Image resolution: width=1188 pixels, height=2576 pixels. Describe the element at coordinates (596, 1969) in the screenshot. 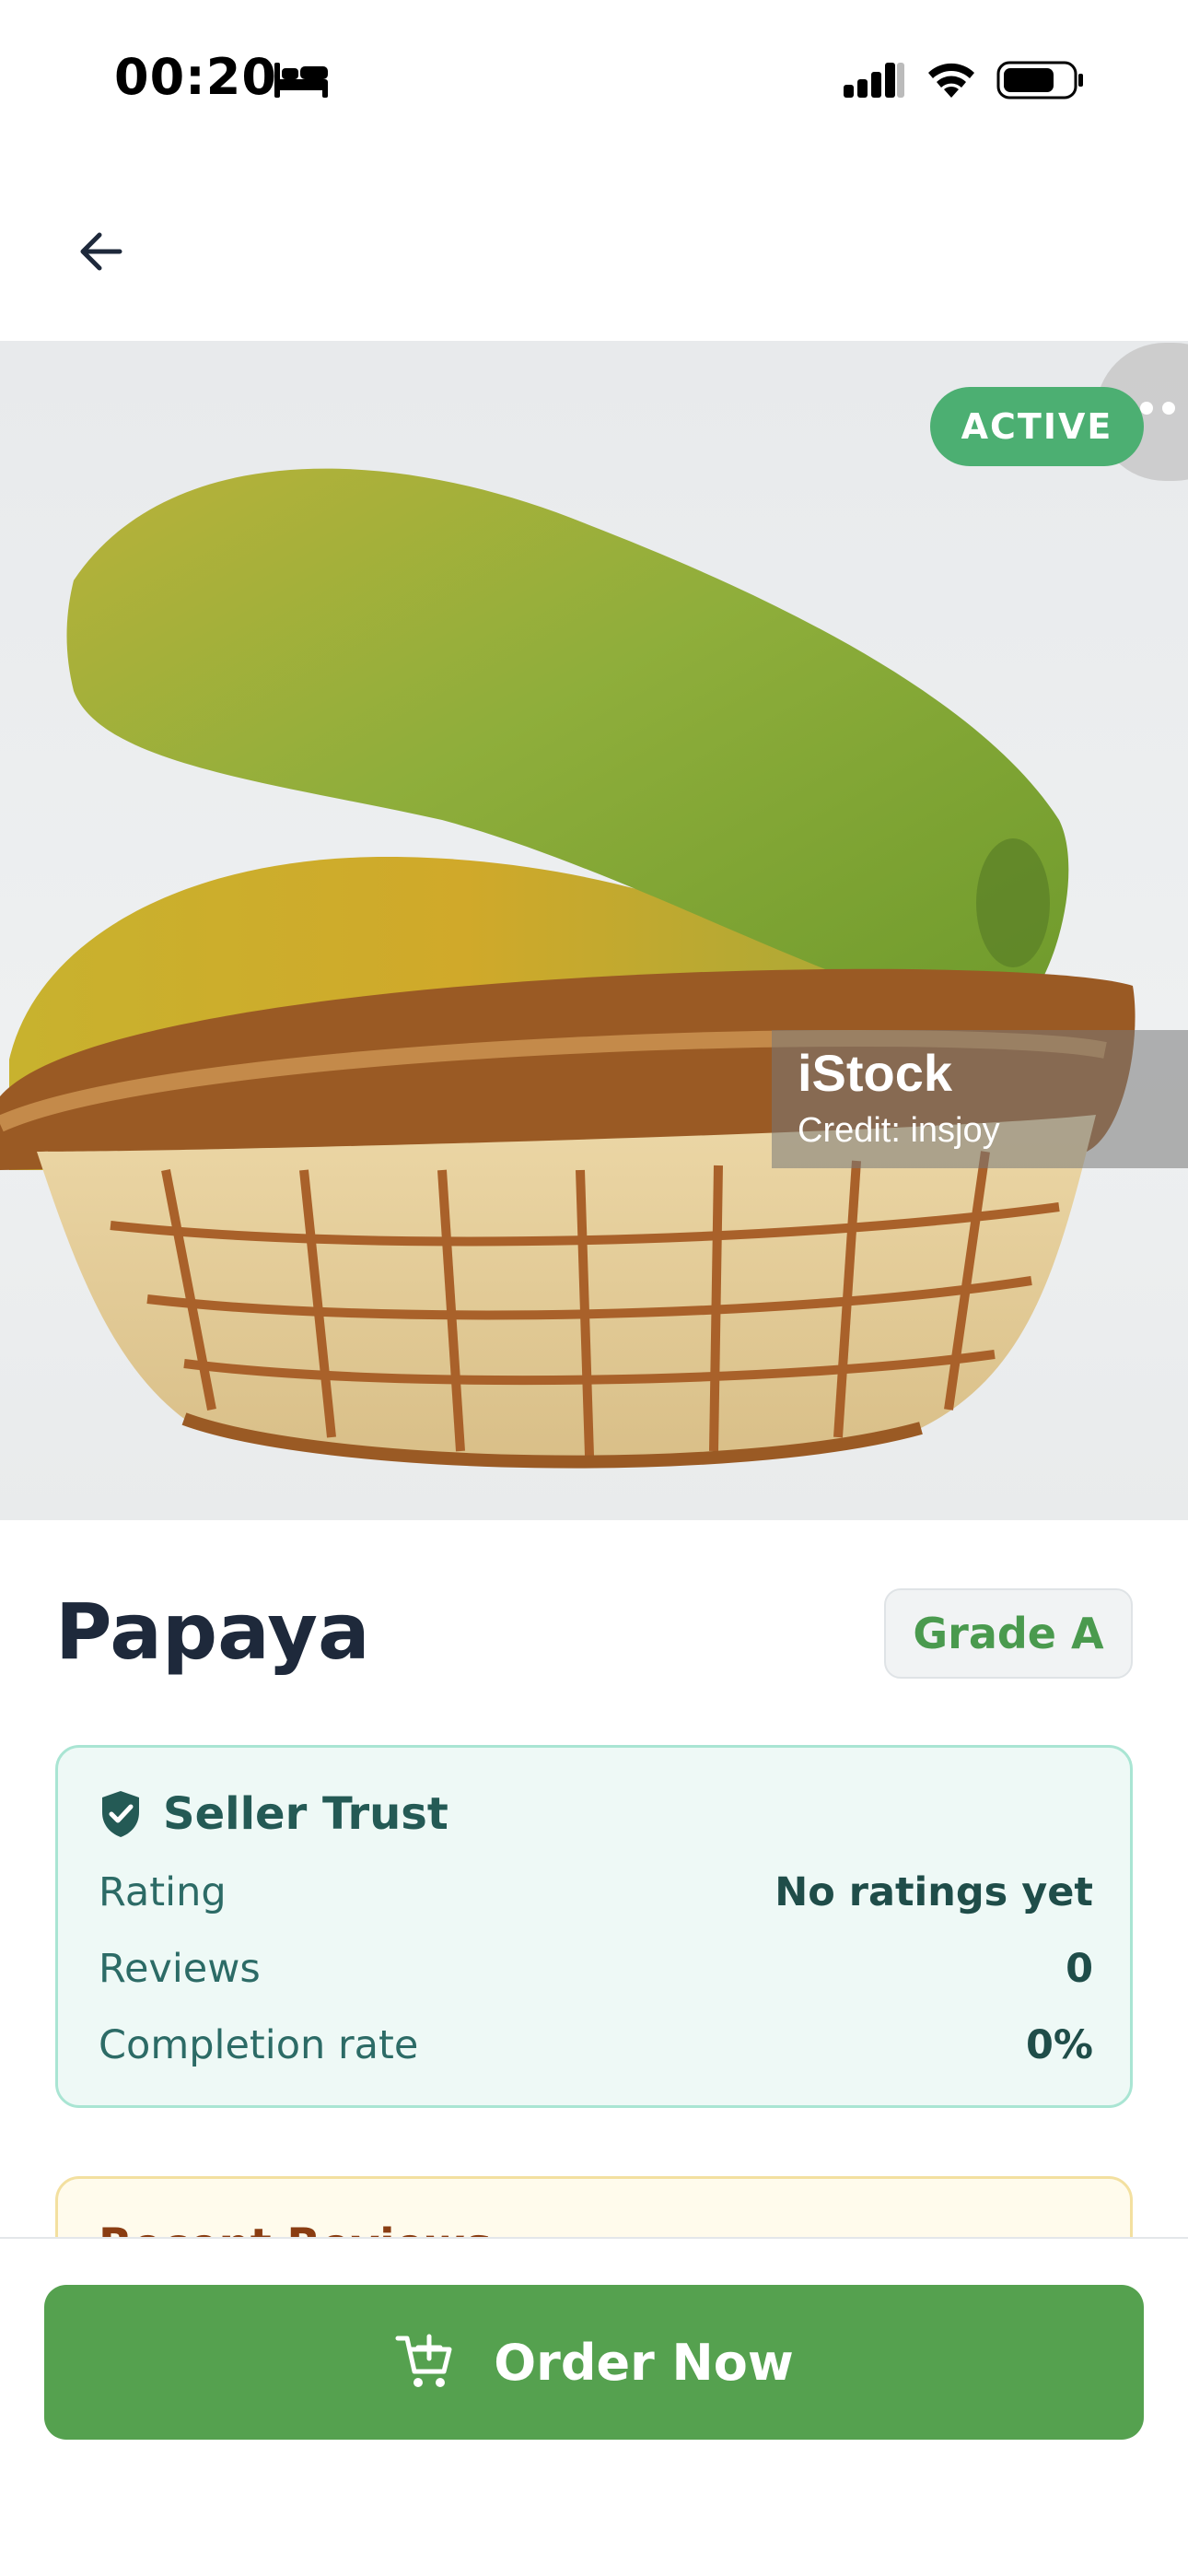

I see `trust-row-reviews: Reviews 0` at that location.